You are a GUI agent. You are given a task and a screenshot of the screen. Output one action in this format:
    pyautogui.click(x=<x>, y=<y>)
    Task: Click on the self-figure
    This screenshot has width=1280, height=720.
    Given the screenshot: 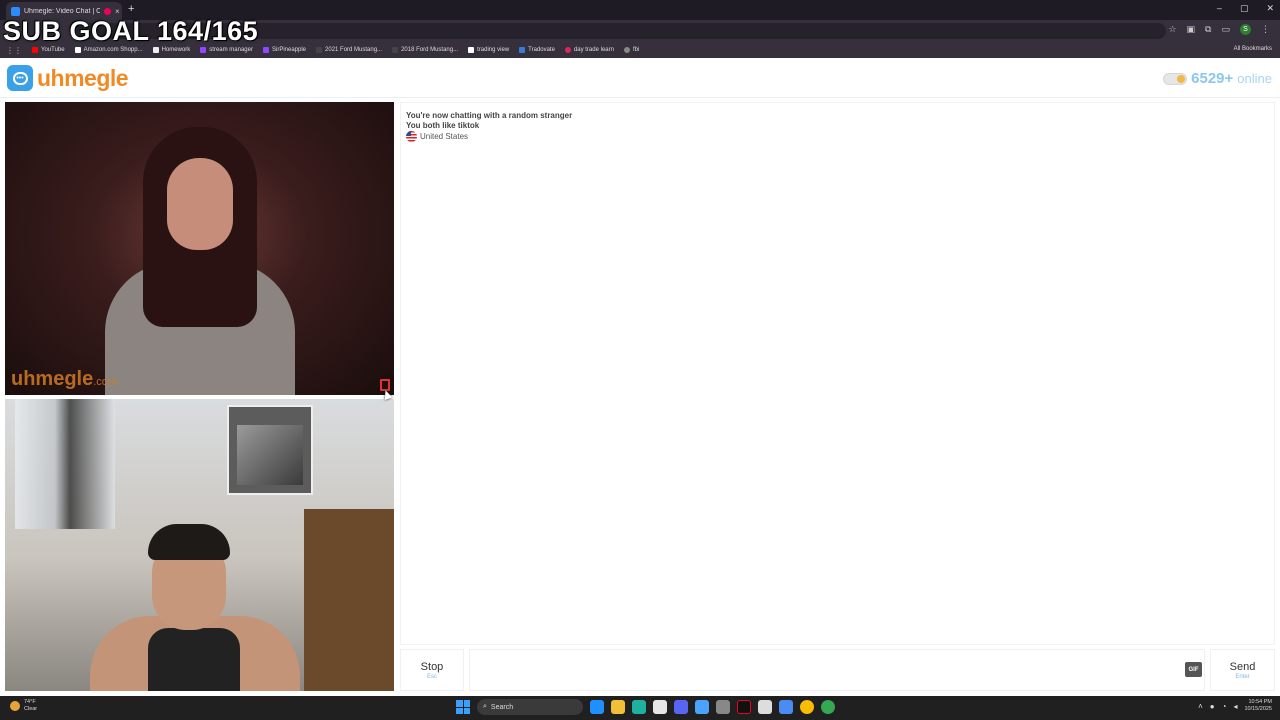 What is the action you would take?
    pyautogui.click(x=195, y=607)
    